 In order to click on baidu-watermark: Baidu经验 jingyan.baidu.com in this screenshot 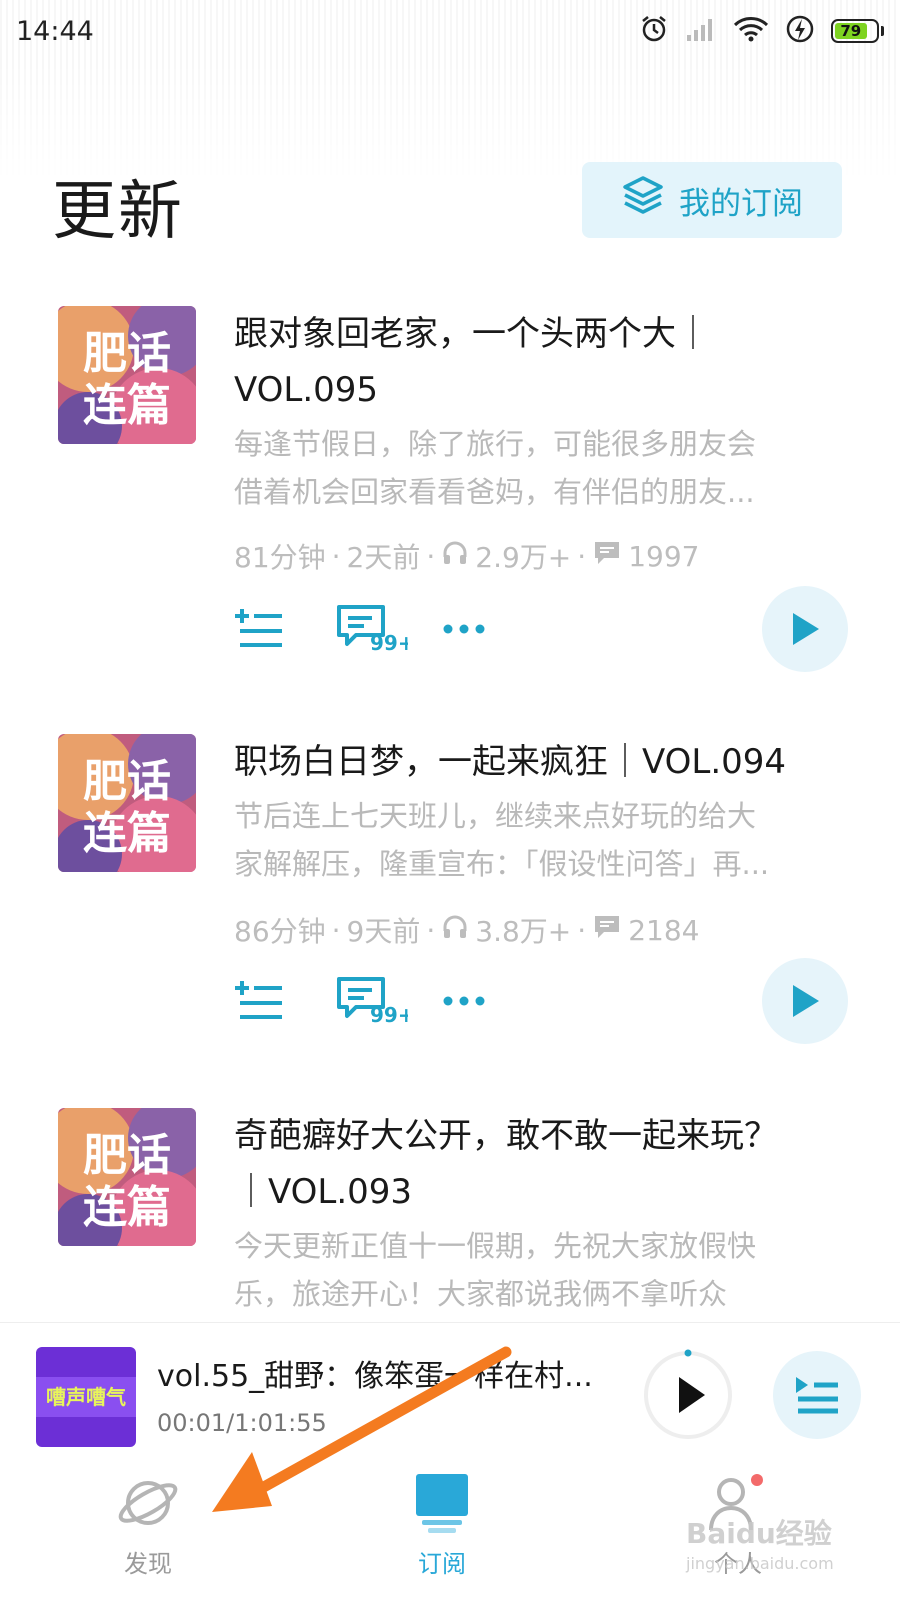, I will do `click(760, 1542)`.